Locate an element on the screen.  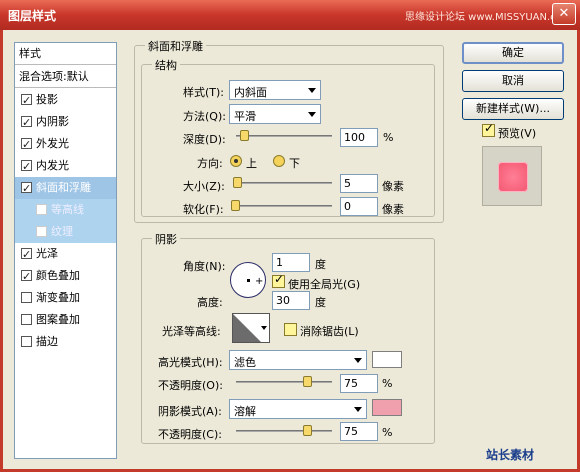
sidebar-item-inner-shadow: 内阴影 is located at coordinates (65, 122).